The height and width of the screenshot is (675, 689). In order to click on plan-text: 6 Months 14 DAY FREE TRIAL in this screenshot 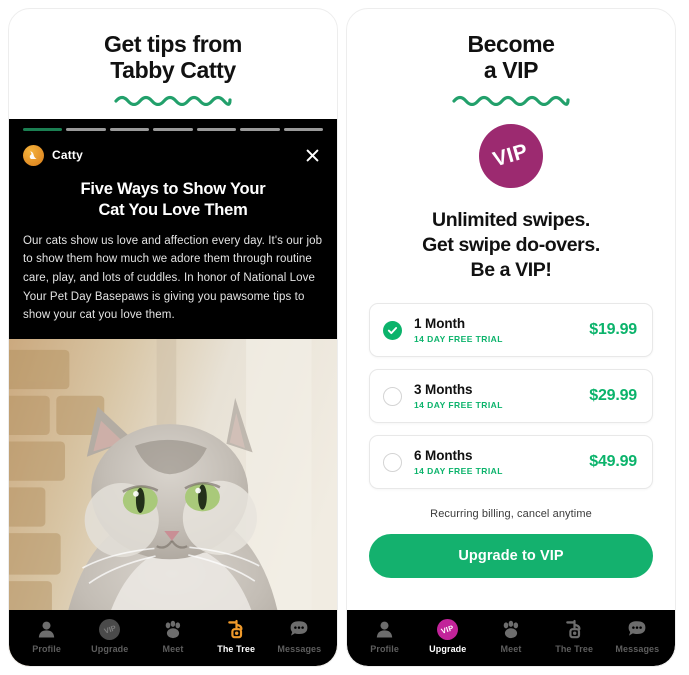, I will do `click(501, 462)`.